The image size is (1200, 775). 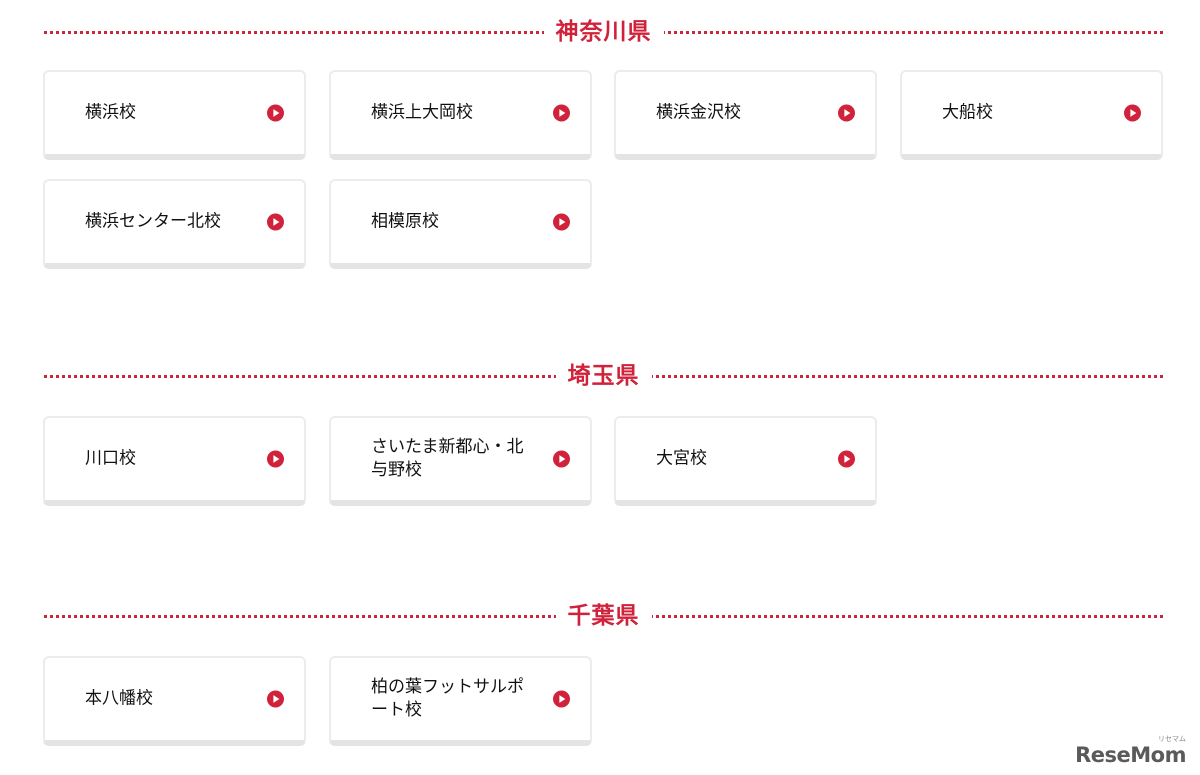 I want to click on school-label: 横浜センター北校, so click(x=153, y=221).